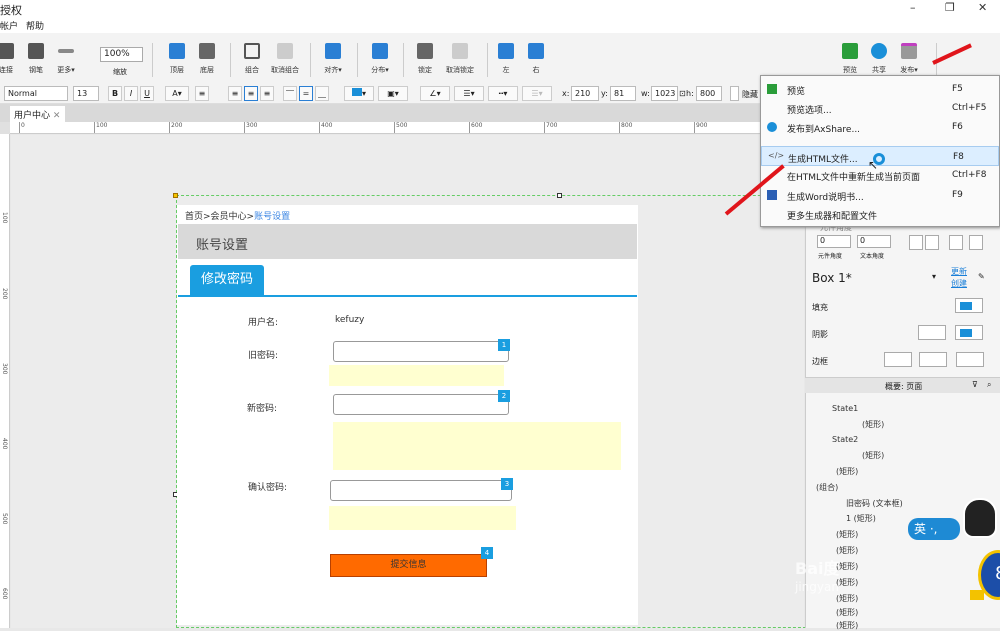  I want to click on style-select: Normal, so click(36, 93).